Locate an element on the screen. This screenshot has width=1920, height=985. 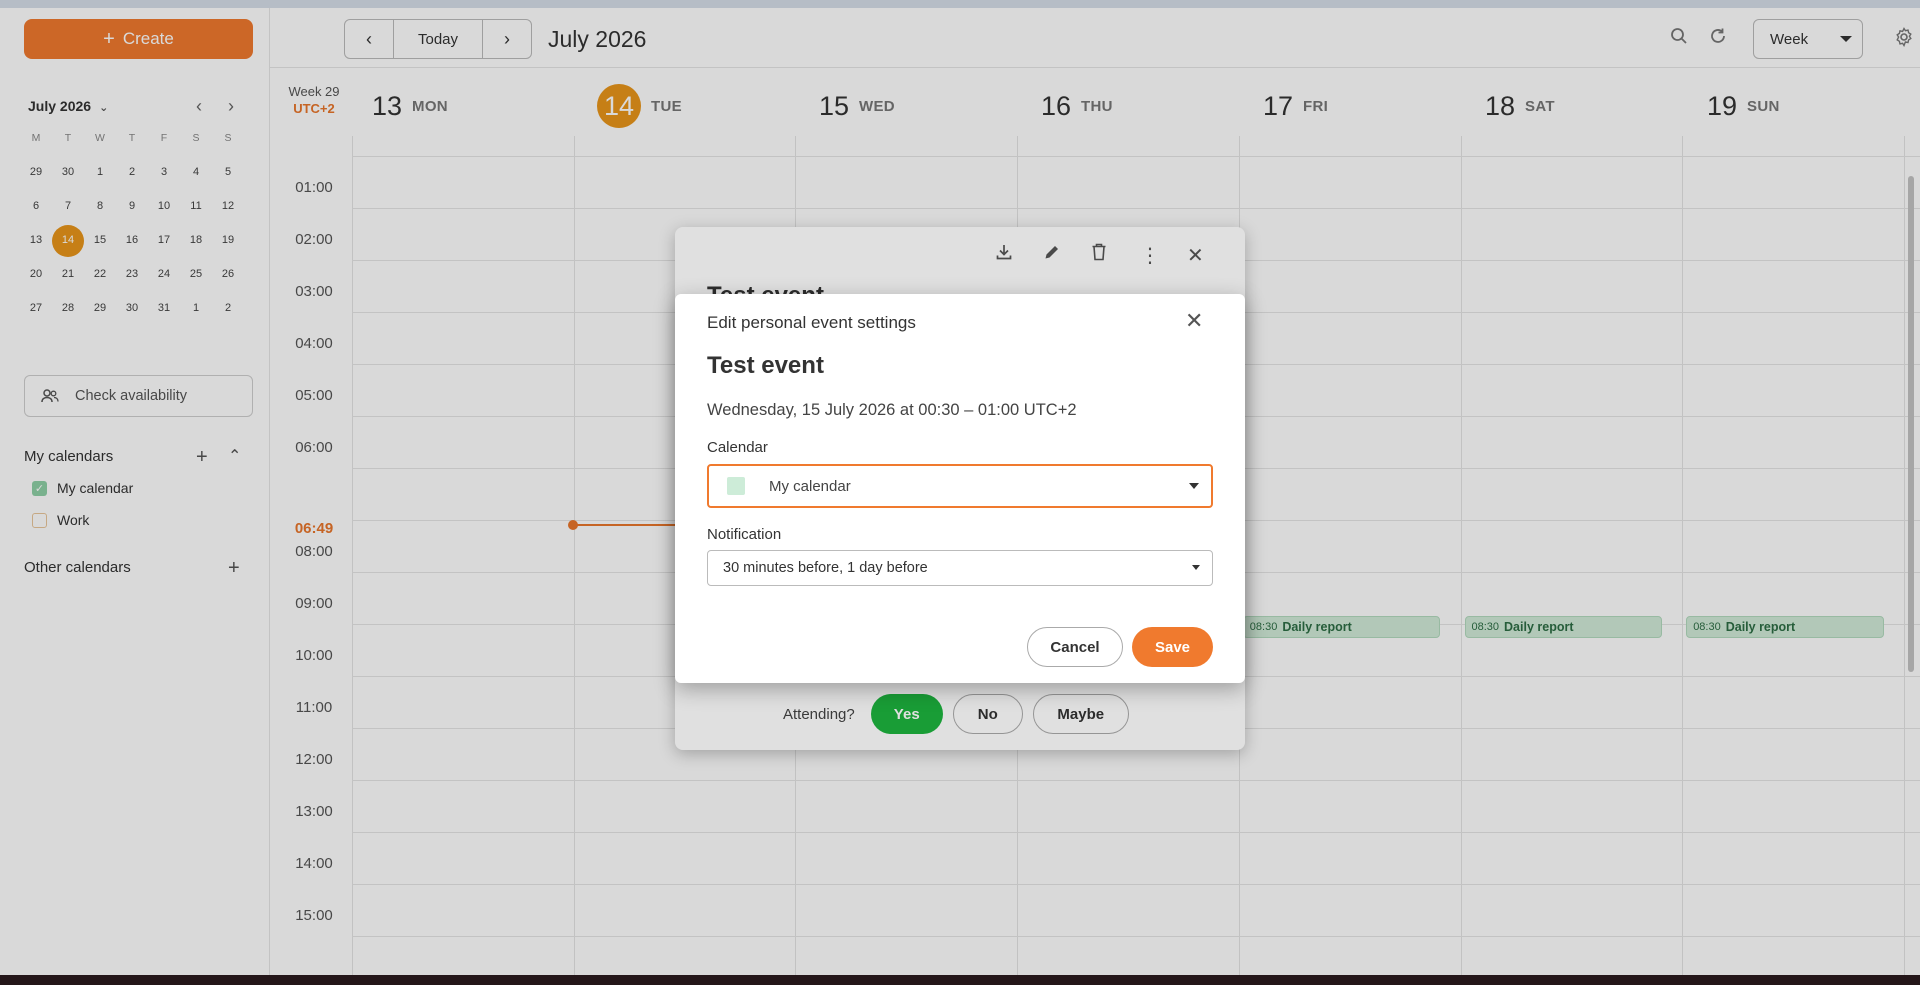
calendar-select-value: My calendar is located at coordinates (810, 486).